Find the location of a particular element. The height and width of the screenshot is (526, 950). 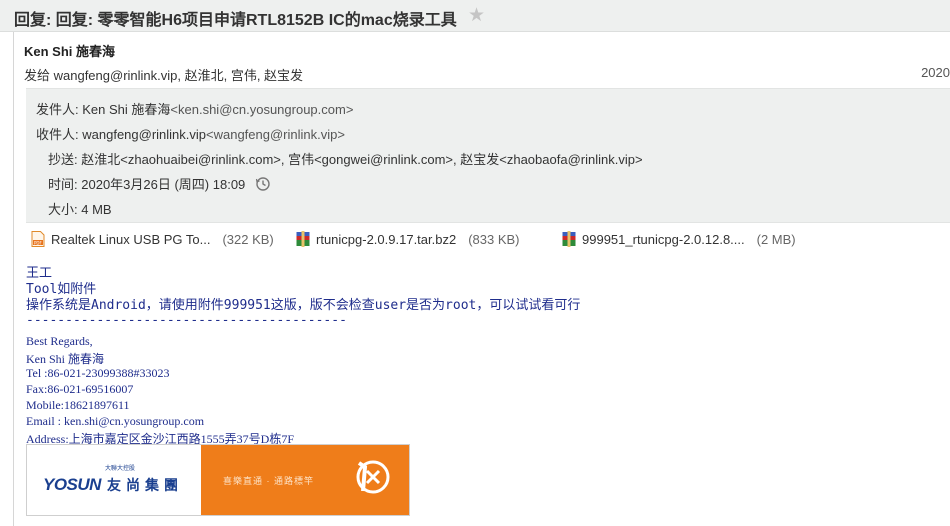

size-label: 大小: is located at coordinates (63, 209).